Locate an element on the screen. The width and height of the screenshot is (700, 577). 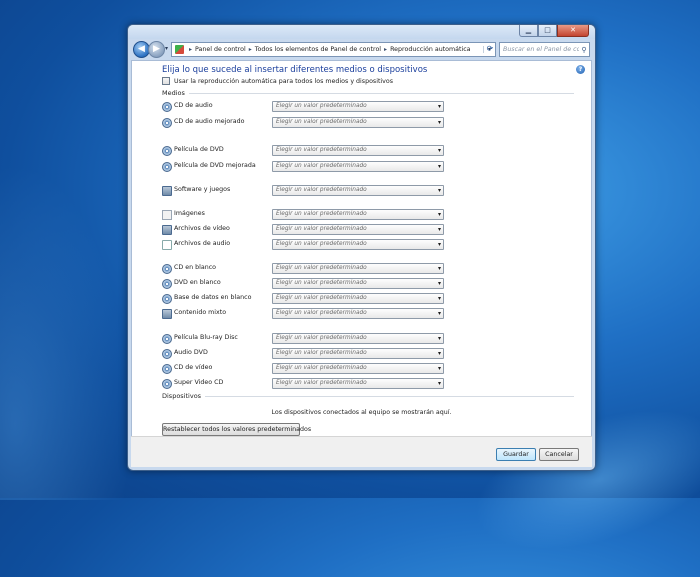
media-label: DVD en blanco is located at coordinates (197, 282).